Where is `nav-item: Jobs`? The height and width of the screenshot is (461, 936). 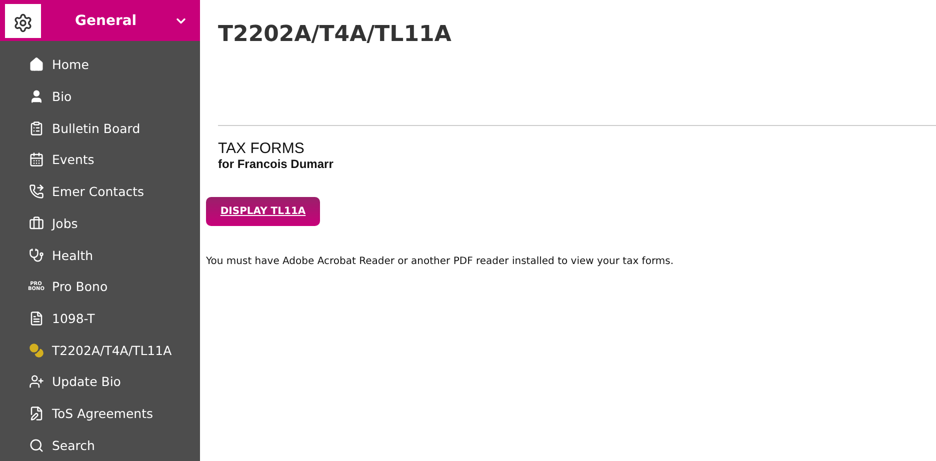 nav-item: Jobs is located at coordinates (100, 224).